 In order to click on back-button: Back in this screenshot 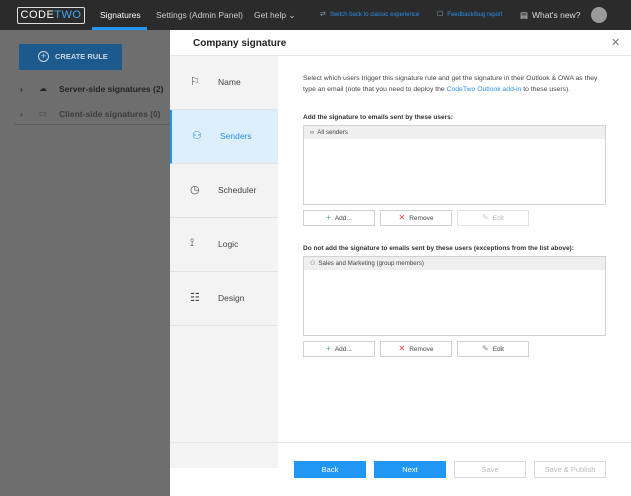, I will do `click(330, 469)`.